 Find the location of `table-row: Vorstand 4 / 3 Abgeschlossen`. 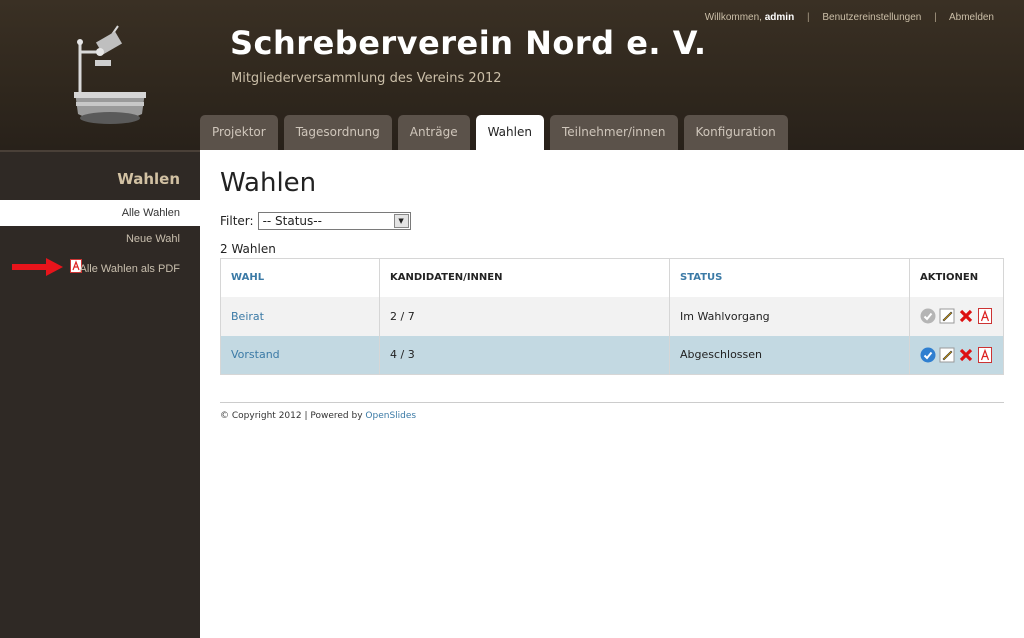

table-row: Vorstand 4 / 3 Abgeschlossen is located at coordinates (612, 355).